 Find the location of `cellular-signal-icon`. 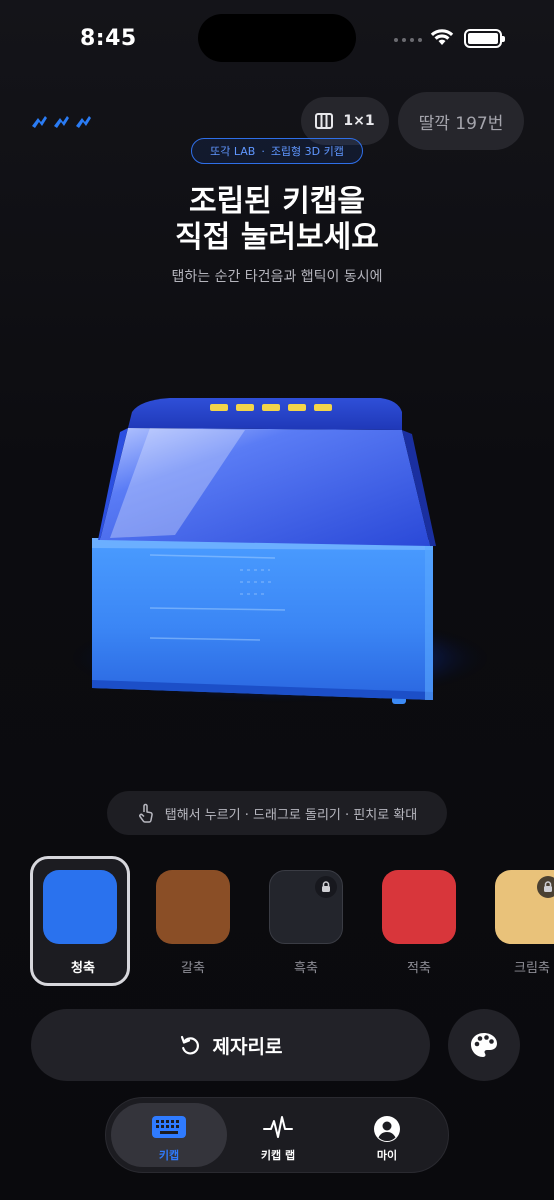

cellular-signal-icon is located at coordinates (408, 40).